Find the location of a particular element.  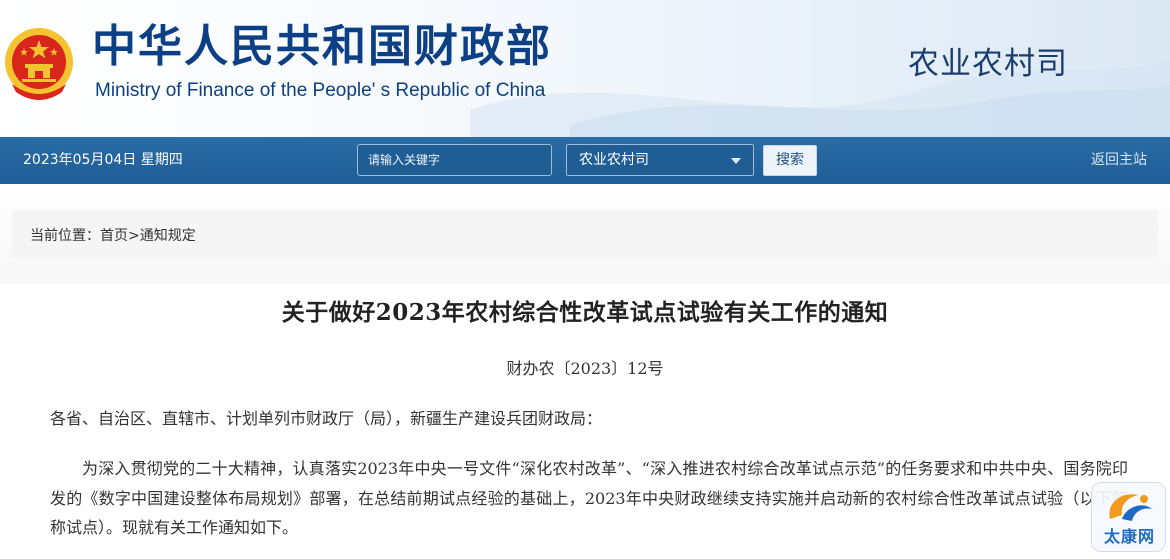

nav-bar: 2023年05月04日 星期四 农业农村司 搜索 返回主站 is located at coordinates (585, 160).